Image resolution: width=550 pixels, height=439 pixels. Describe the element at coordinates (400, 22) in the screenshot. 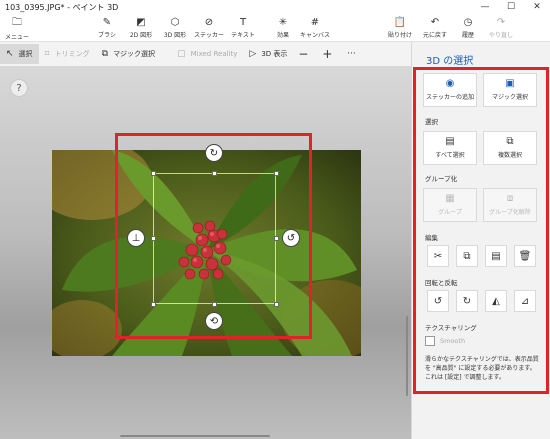

I see `paste-icon: 📋` at that location.